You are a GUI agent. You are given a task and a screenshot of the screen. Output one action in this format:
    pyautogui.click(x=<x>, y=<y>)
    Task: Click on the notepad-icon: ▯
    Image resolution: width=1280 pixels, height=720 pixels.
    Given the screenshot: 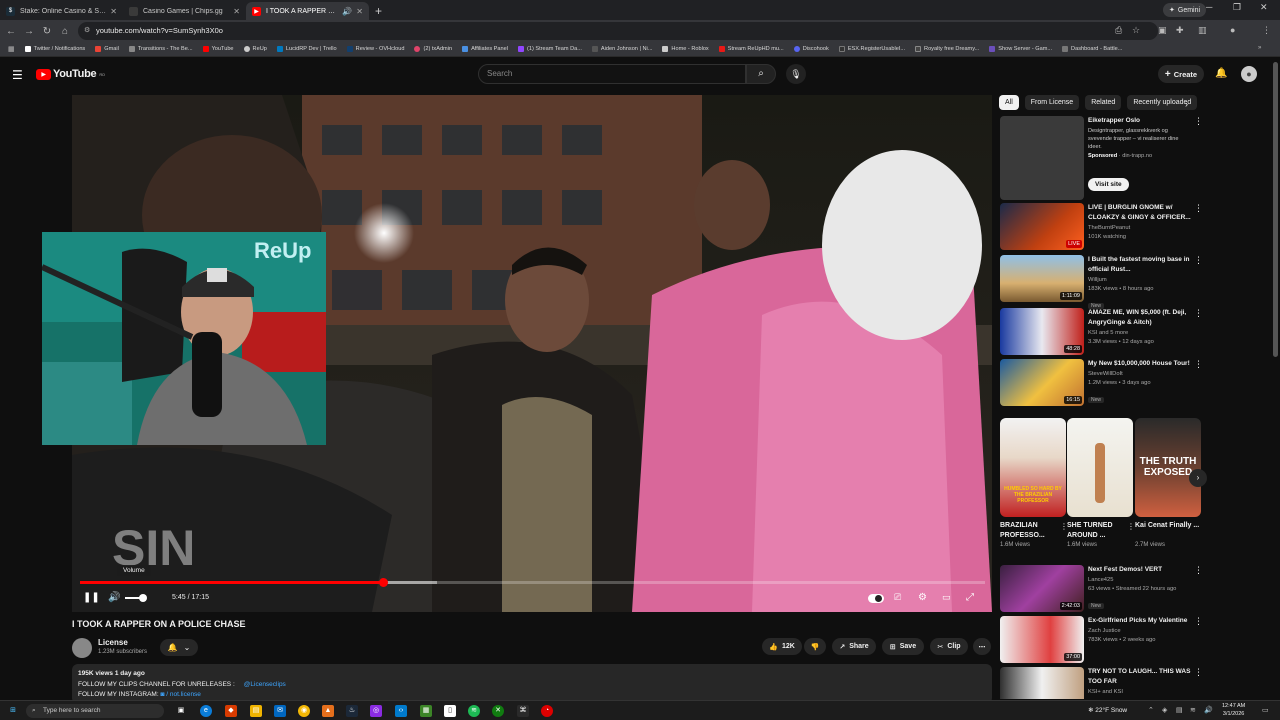 What is the action you would take?
    pyautogui.click(x=450, y=711)
    